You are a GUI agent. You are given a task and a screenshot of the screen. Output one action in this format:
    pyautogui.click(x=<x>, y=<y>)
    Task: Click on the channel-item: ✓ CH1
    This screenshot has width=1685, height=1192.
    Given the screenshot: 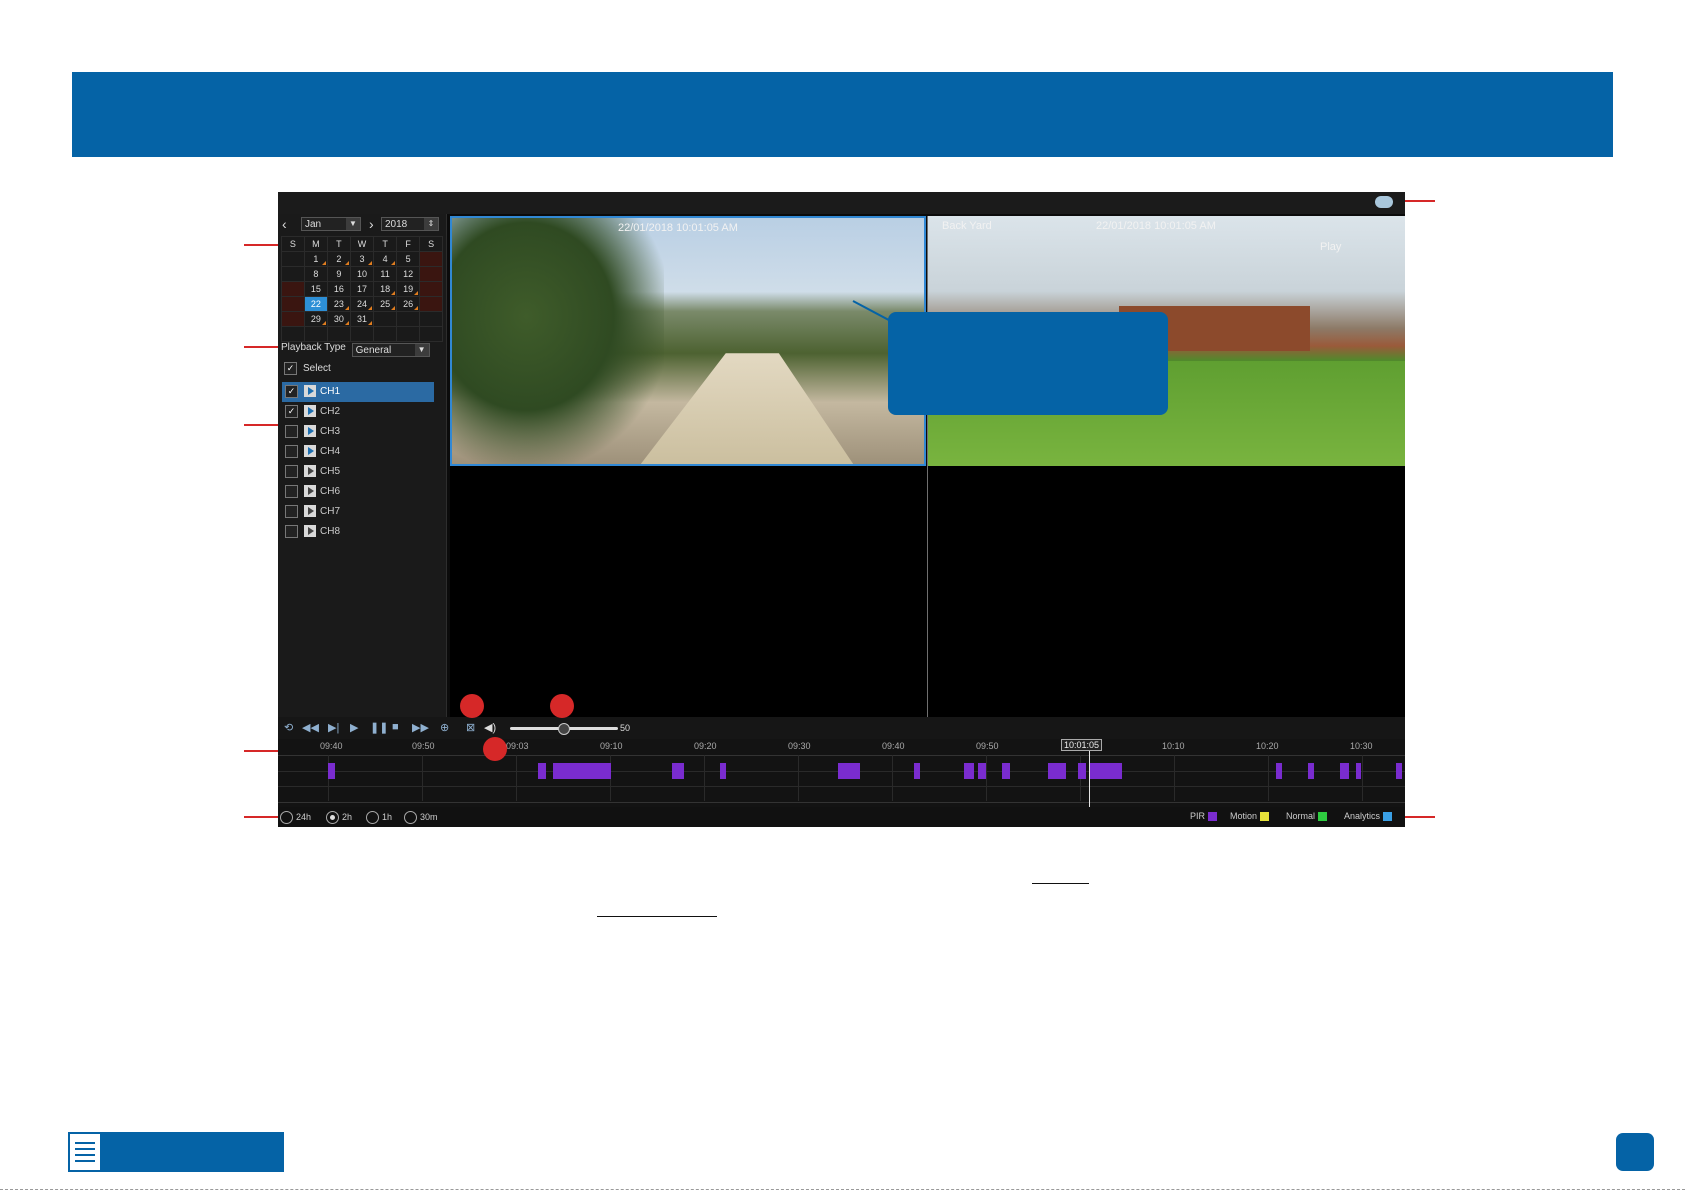 What is the action you would take?
    pyautogui.click(x=358, y=392)
    